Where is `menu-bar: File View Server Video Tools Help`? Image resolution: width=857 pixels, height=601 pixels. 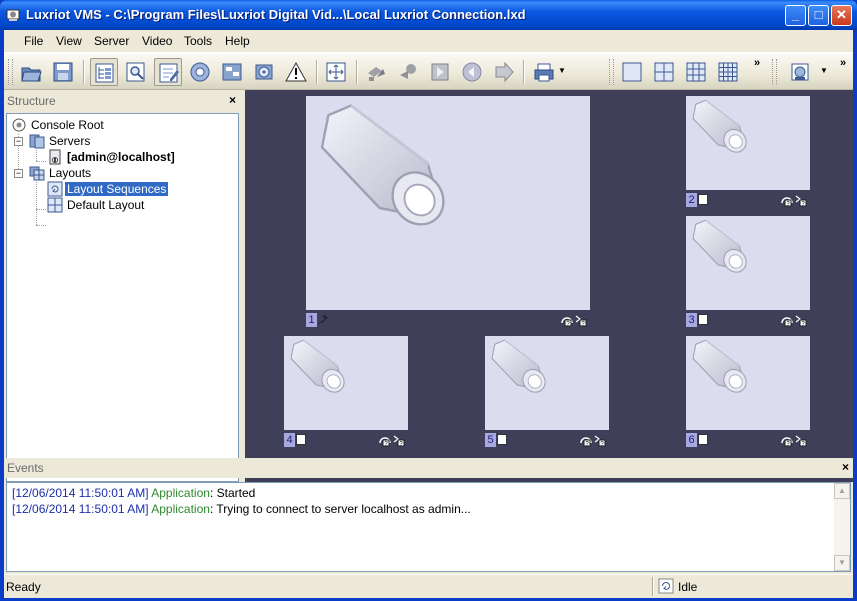 menu-bar: File View Server Video Tools Help is located at coordinates (428, 41).